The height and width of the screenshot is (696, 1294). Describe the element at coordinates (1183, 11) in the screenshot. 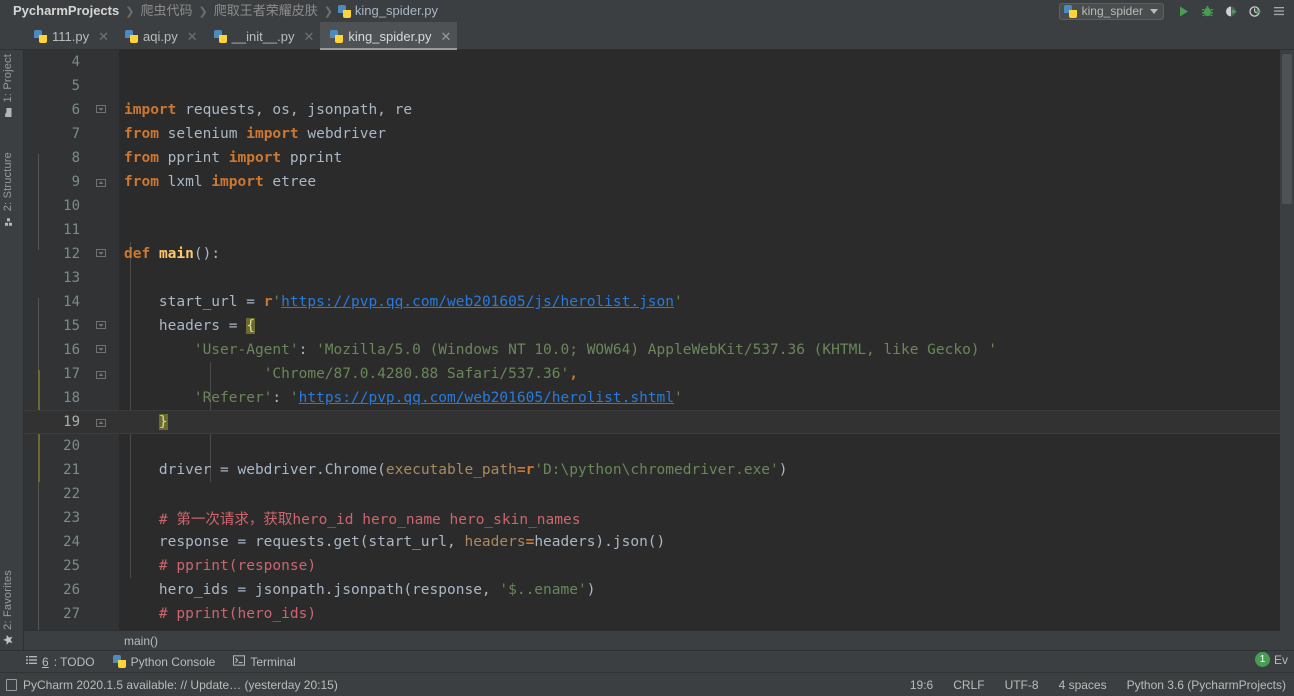

I see `run-button` at that location.